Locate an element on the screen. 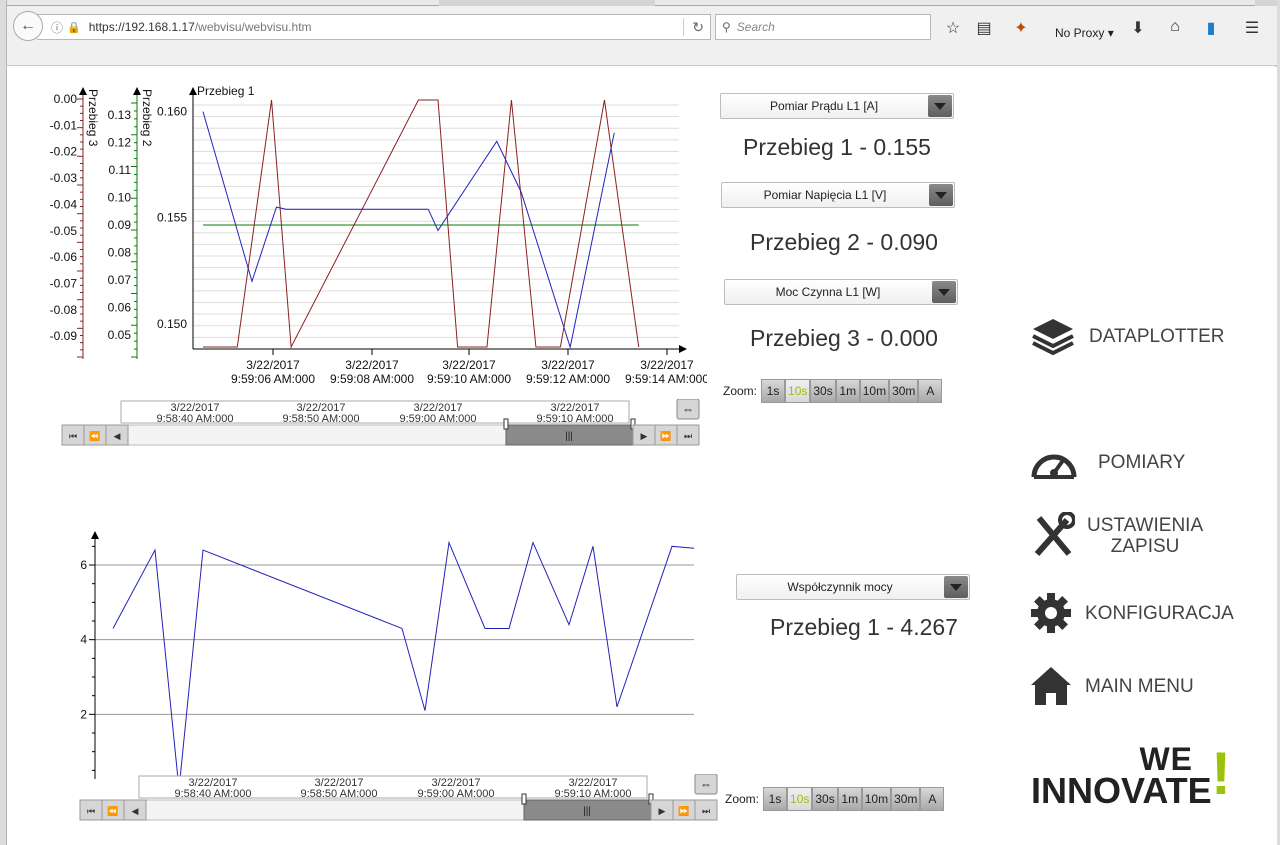  back-button: ← is located at coordinates (28, 26).